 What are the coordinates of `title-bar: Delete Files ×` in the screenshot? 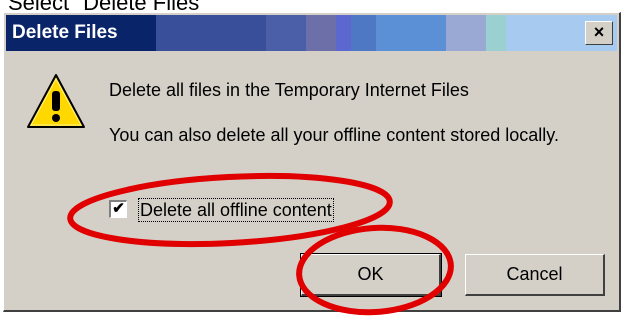 It's located at (311, 33).